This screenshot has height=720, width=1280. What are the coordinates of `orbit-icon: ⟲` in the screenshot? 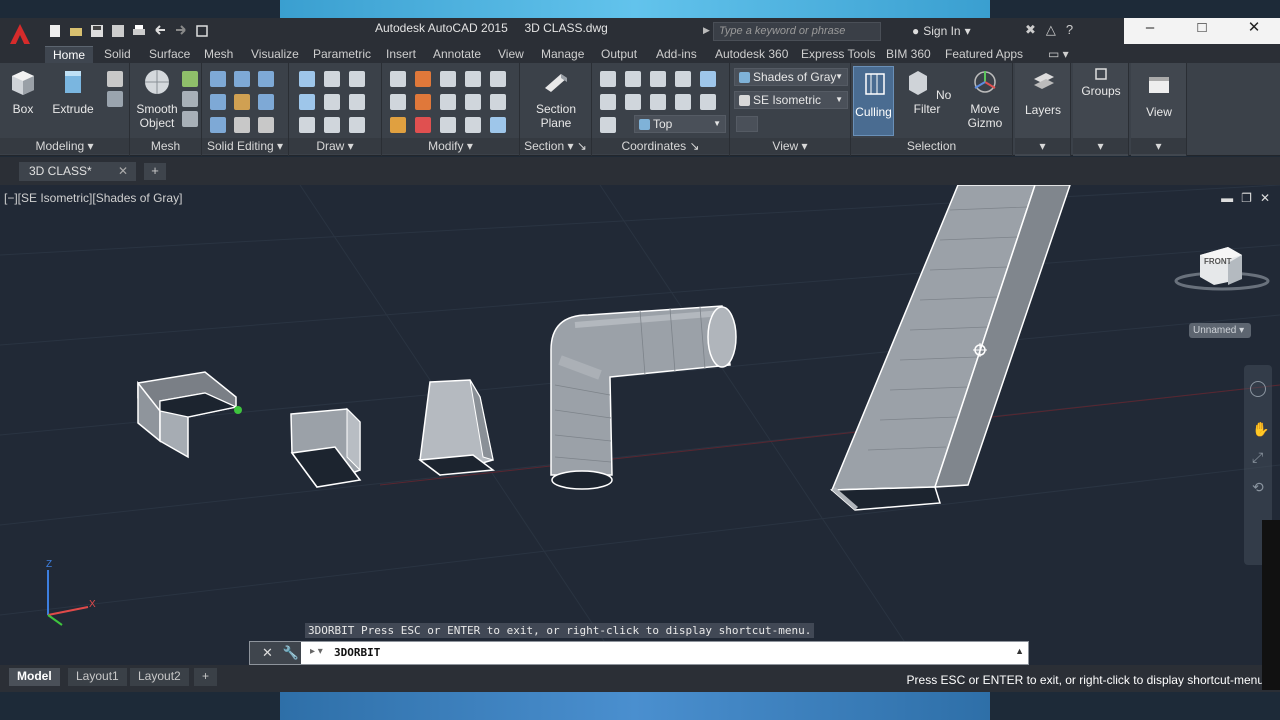 It's located at (1258, 487).